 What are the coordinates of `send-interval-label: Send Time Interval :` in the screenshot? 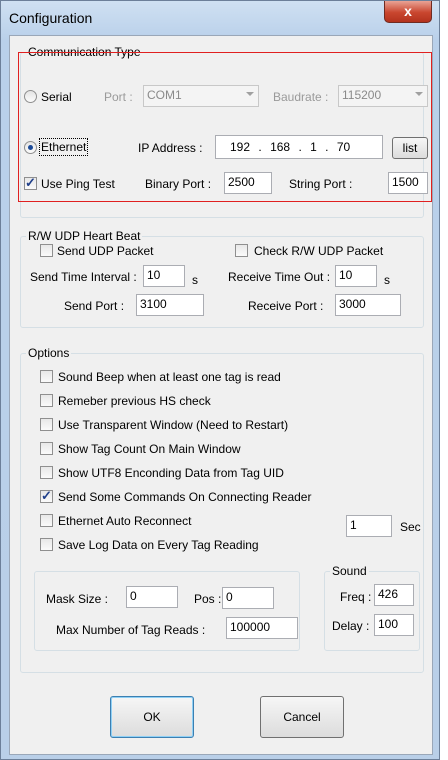 It's located at (83, 277).